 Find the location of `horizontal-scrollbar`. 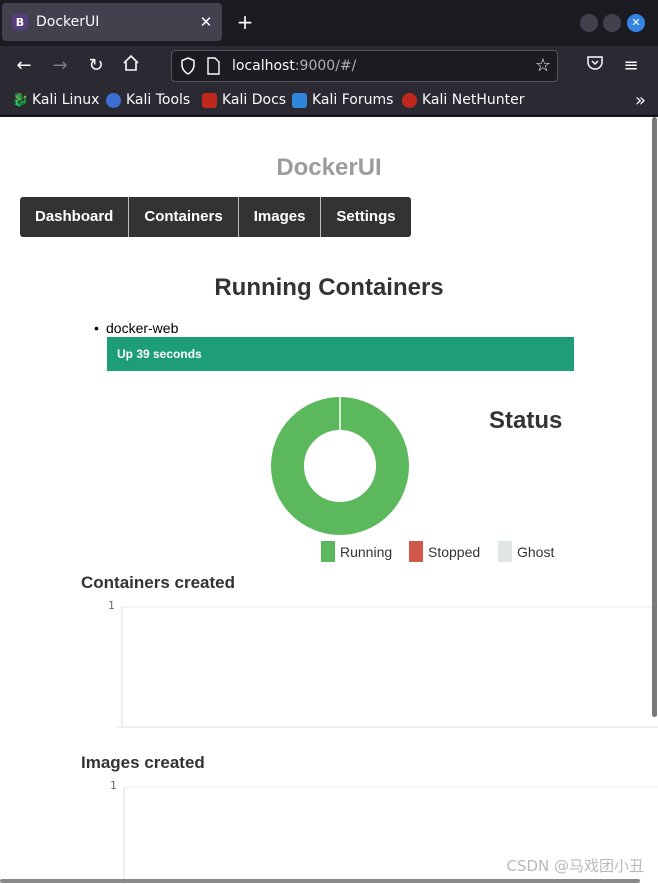

horizontal-scrollbar is located at coordinates (320, 881).